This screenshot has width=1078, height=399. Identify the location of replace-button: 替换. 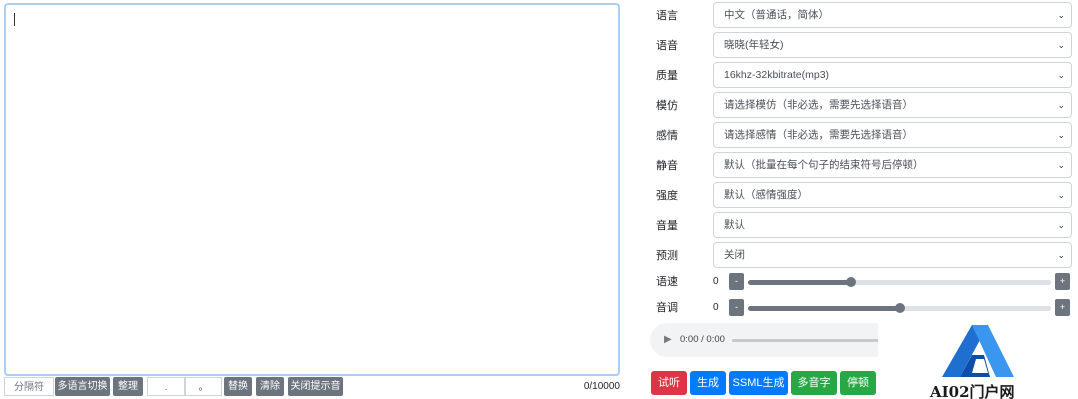
(238, 386).